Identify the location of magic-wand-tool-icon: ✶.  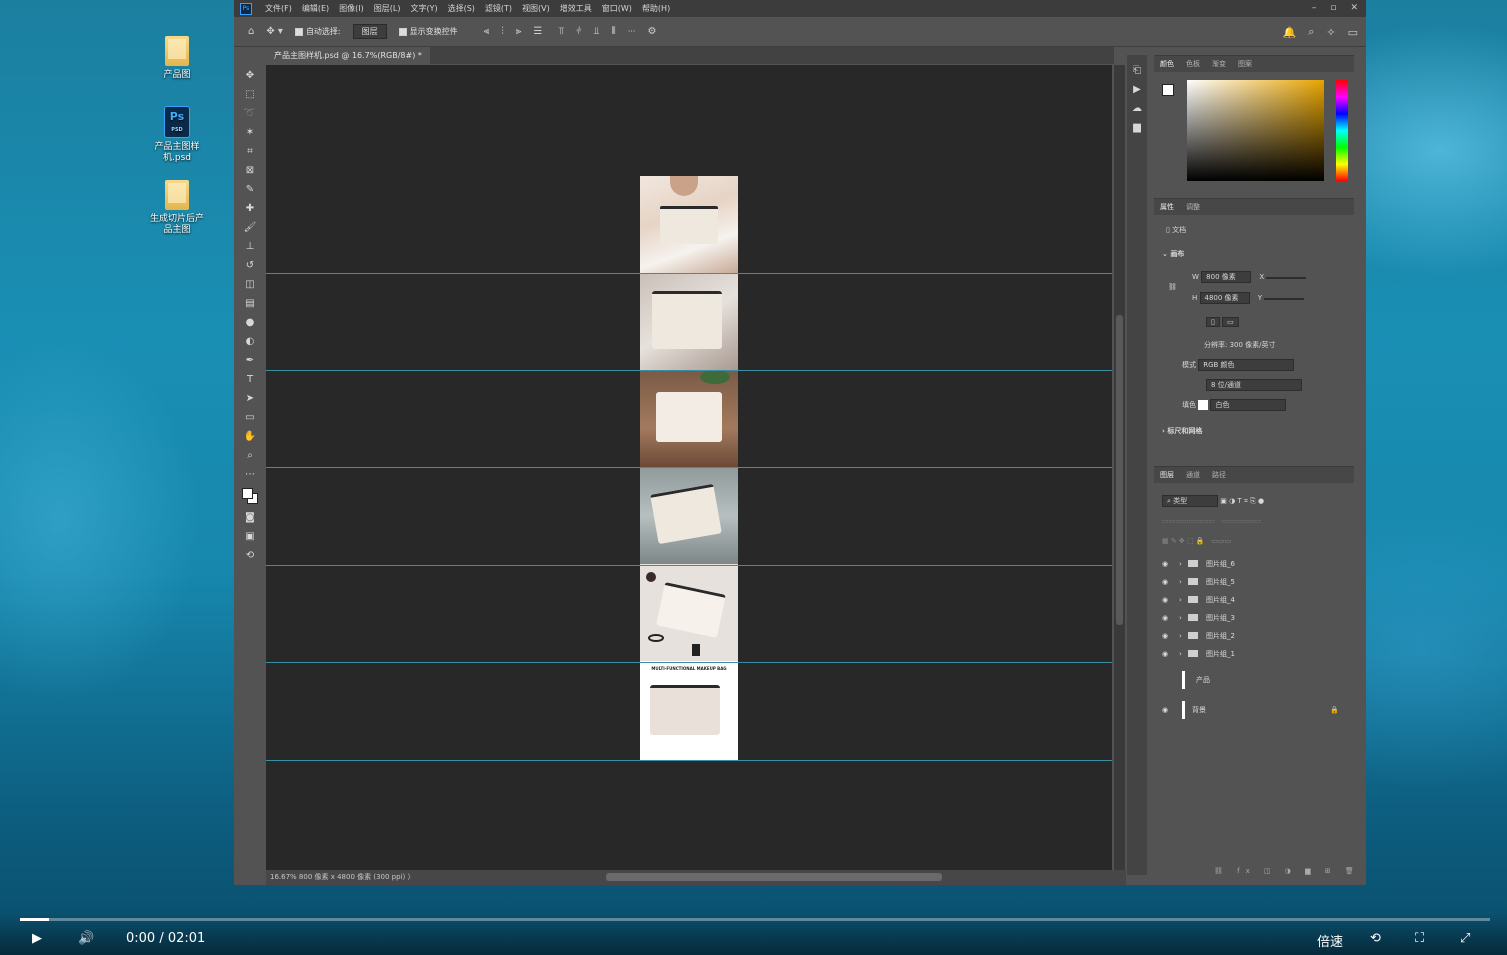
(250, 132).